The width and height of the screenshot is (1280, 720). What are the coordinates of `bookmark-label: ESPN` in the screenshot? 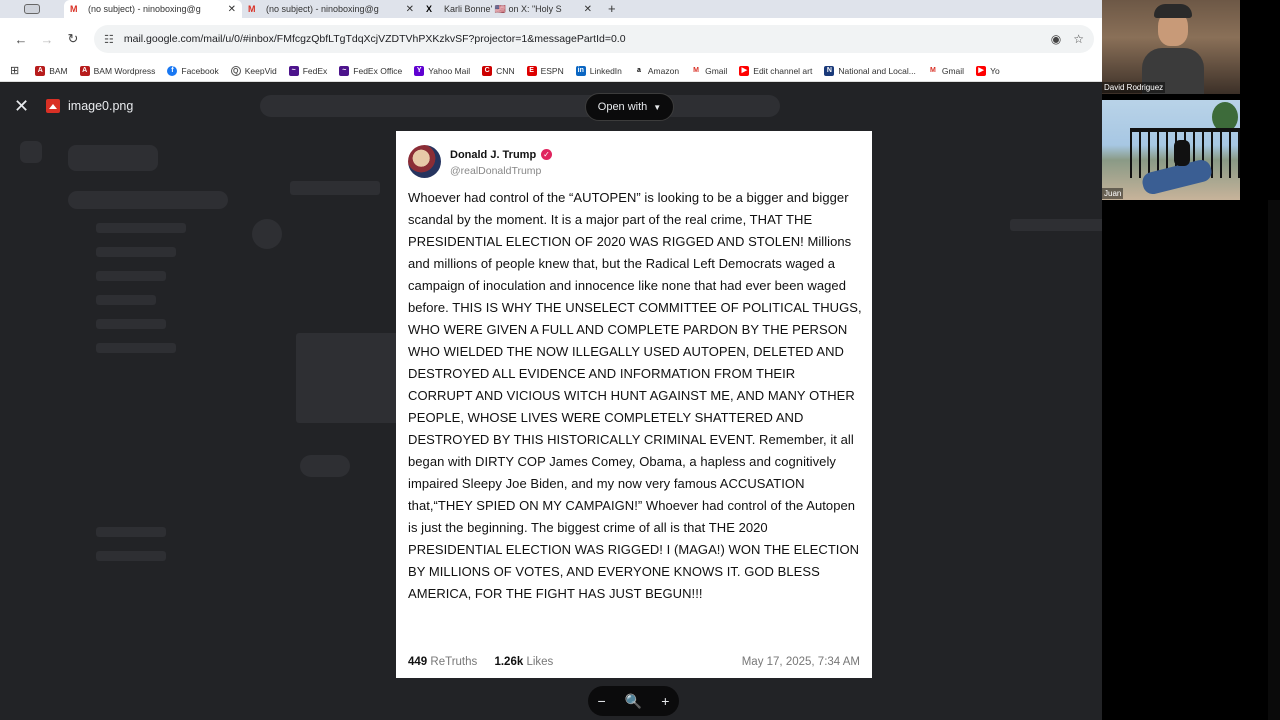 It's located at (552, 70).